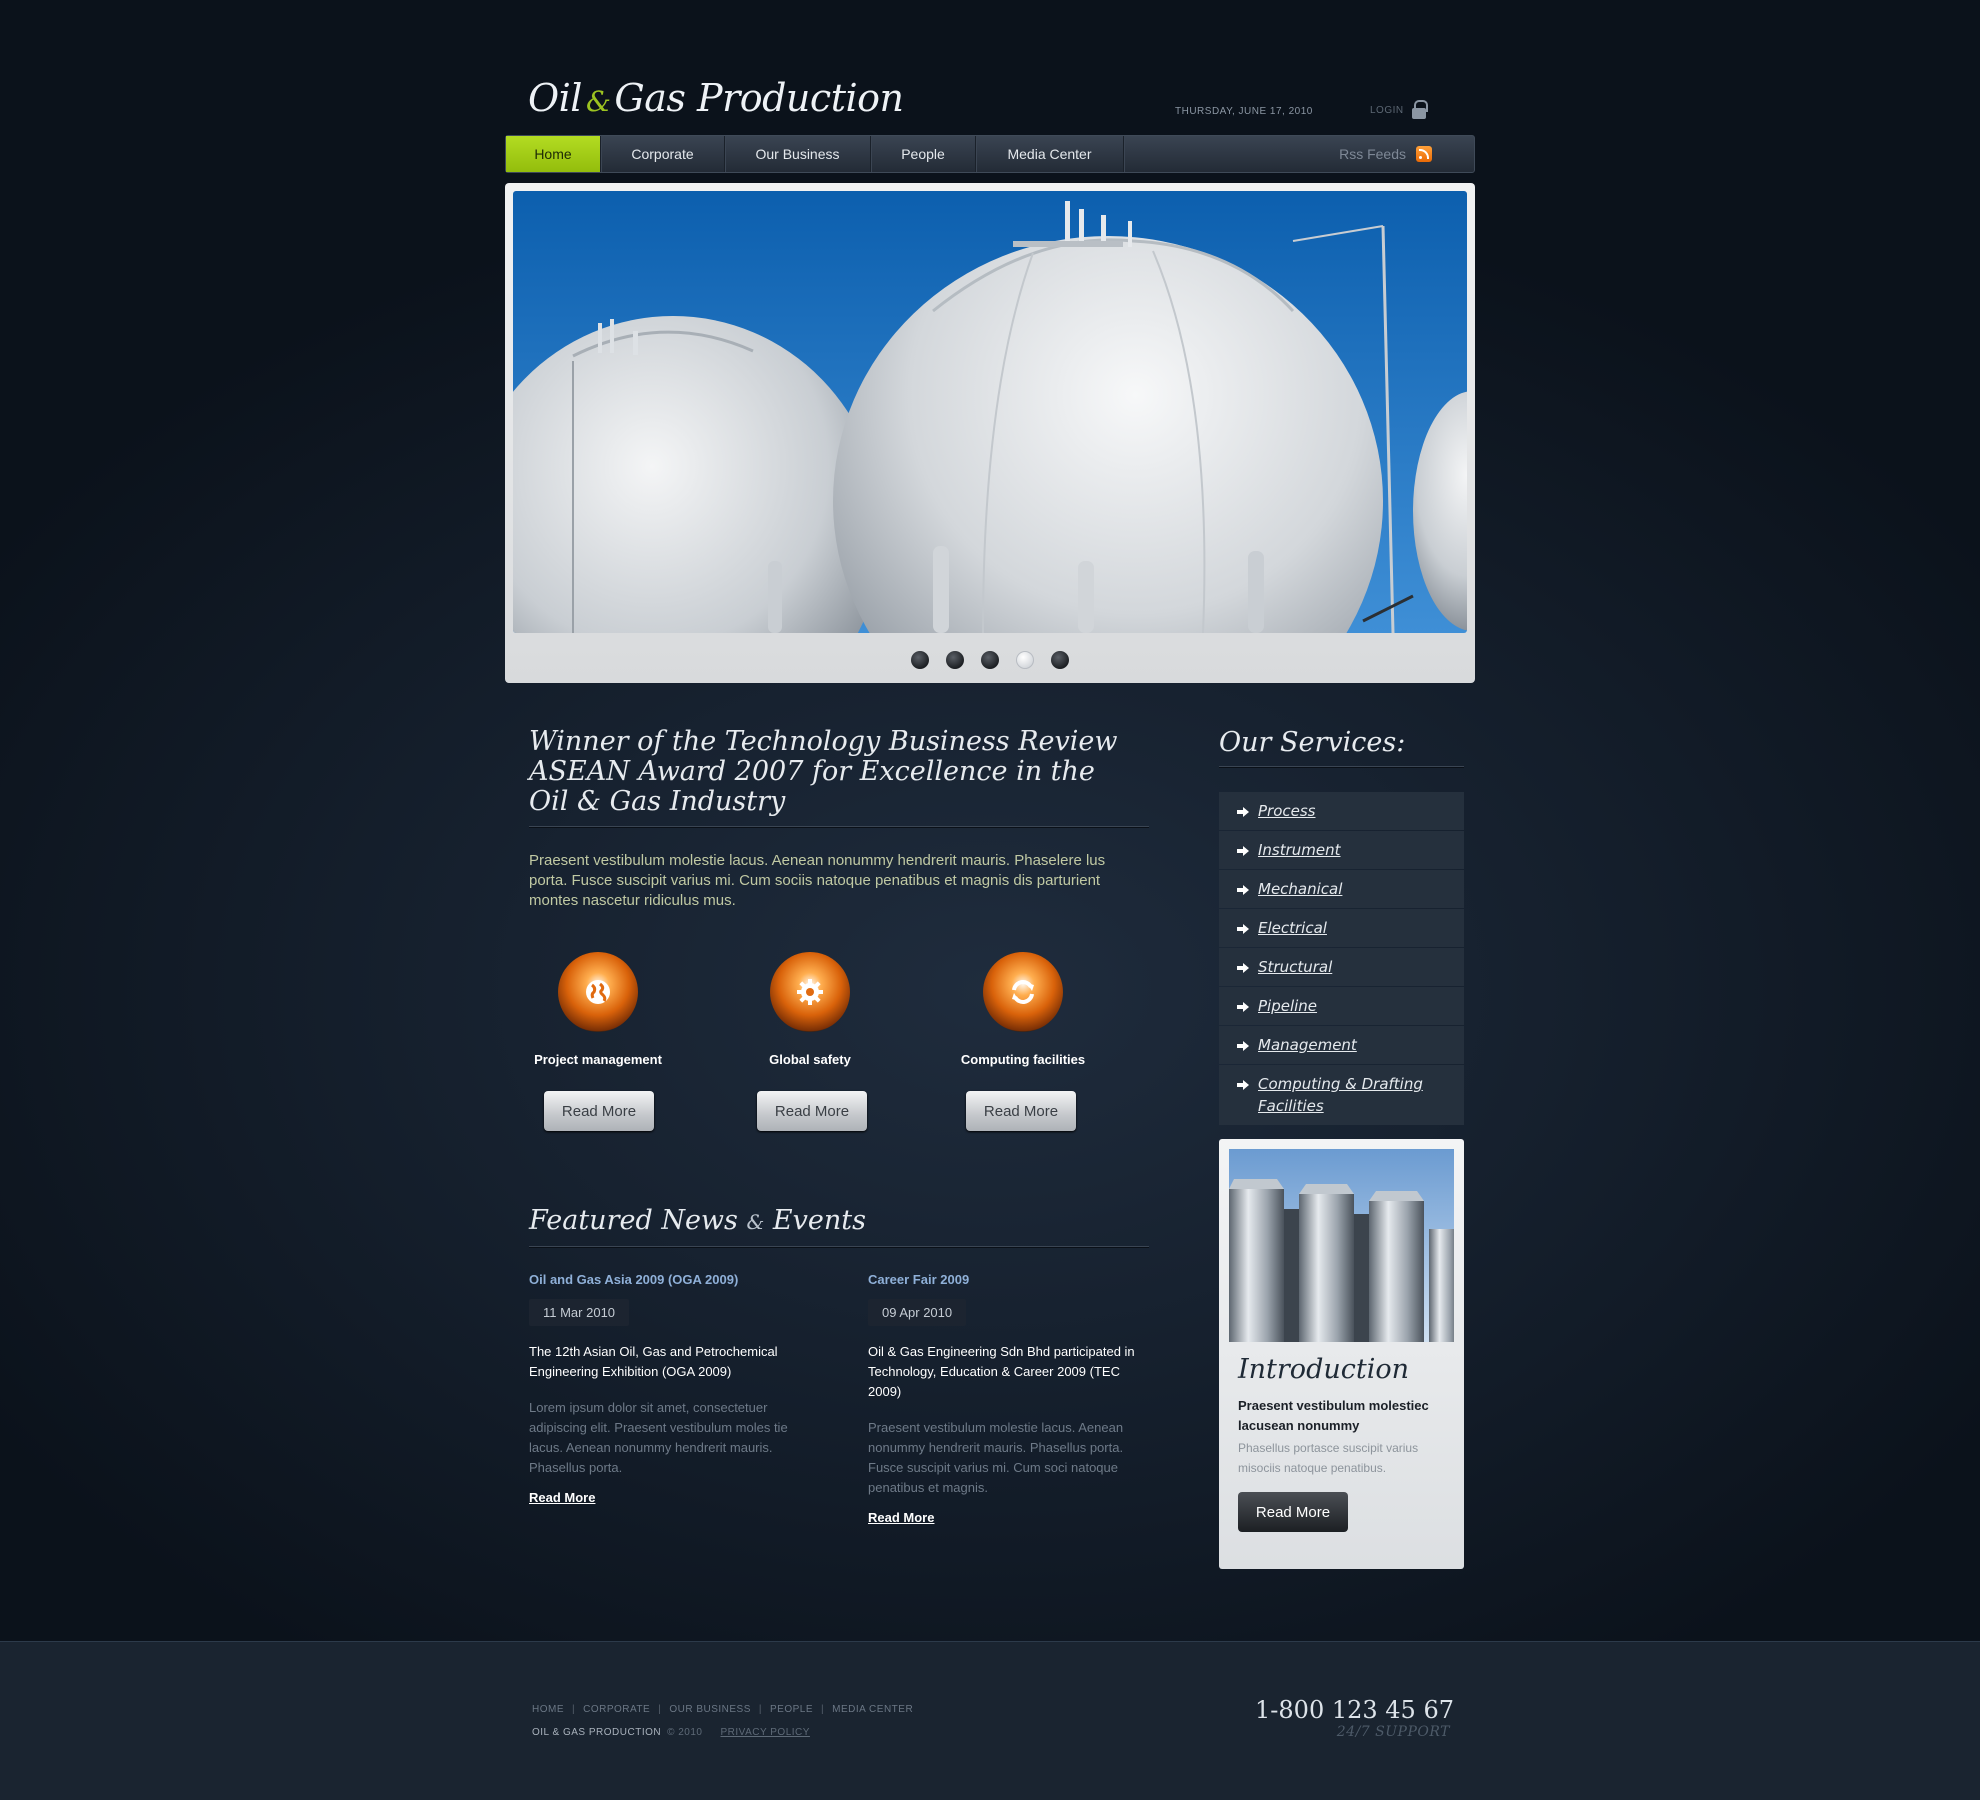 The width and height of the screenshot is (1980, 1800). I want to click on service-item-pipeline: Pipeline, so click(1341, 1006).